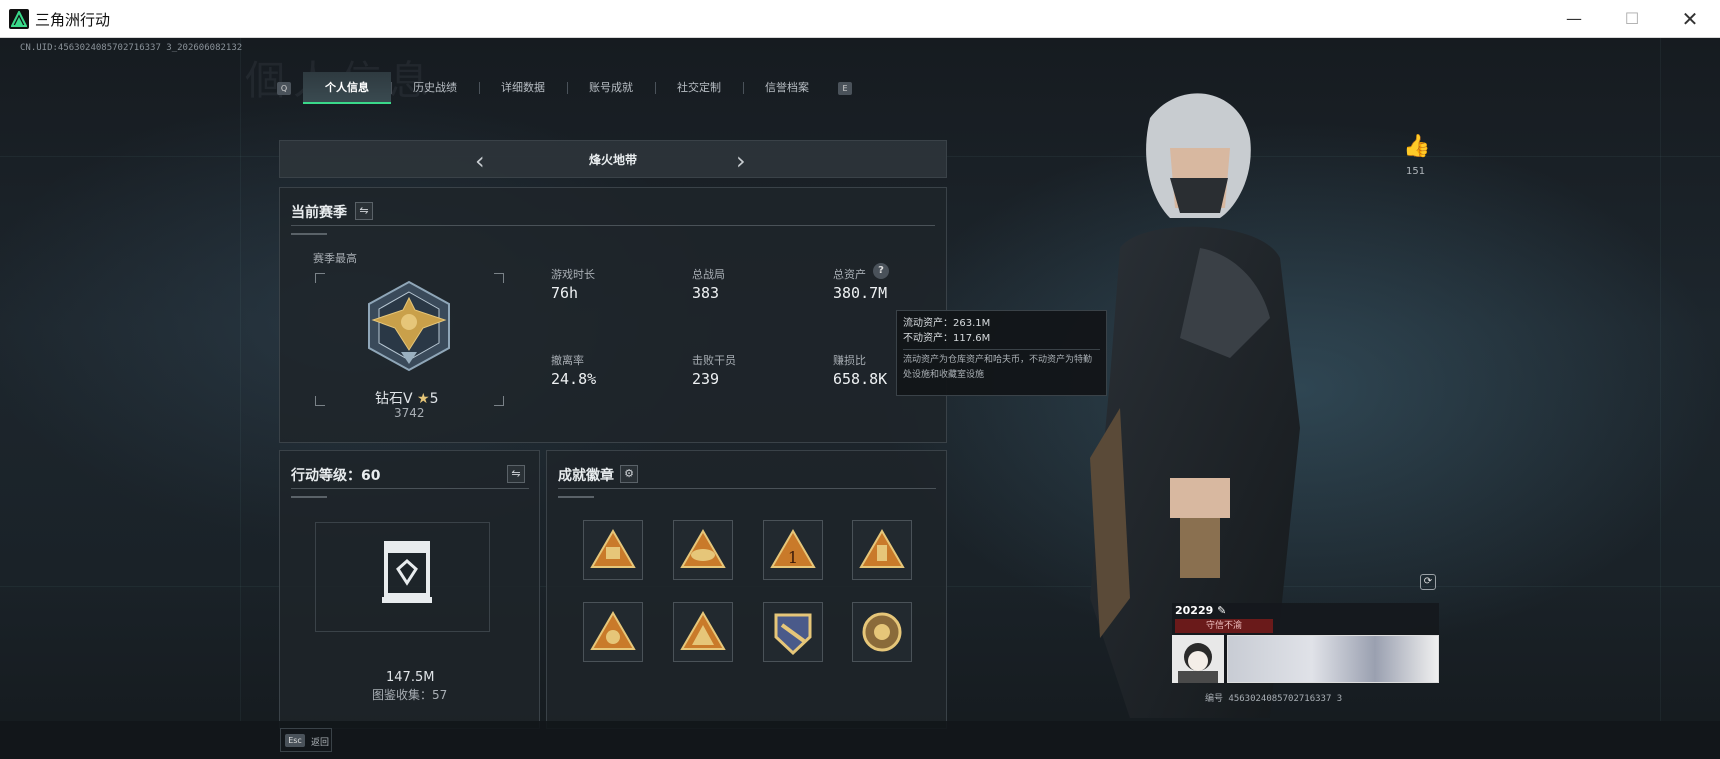  Describe the element at coordinates (1574, 19) in the screenshot. I see `minimize-icon: —` at that location.